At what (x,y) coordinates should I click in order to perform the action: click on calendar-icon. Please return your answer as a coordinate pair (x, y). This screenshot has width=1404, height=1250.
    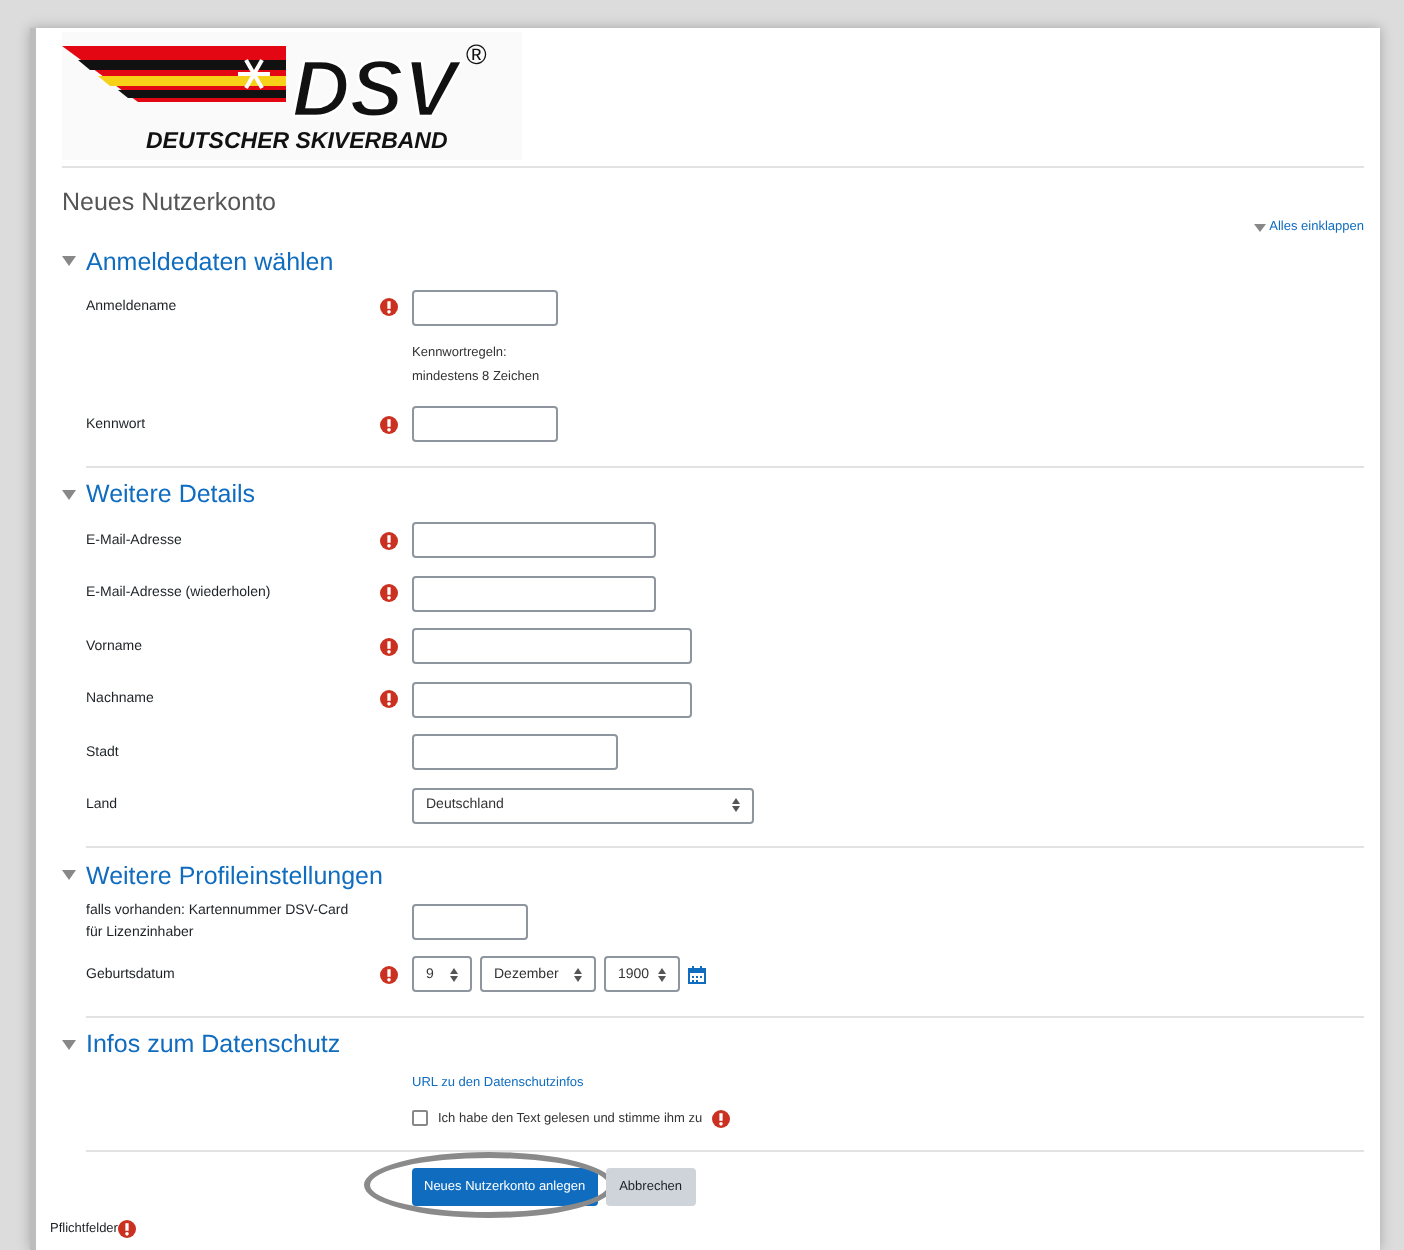
    Looking at the image, I should click on (697, 974).